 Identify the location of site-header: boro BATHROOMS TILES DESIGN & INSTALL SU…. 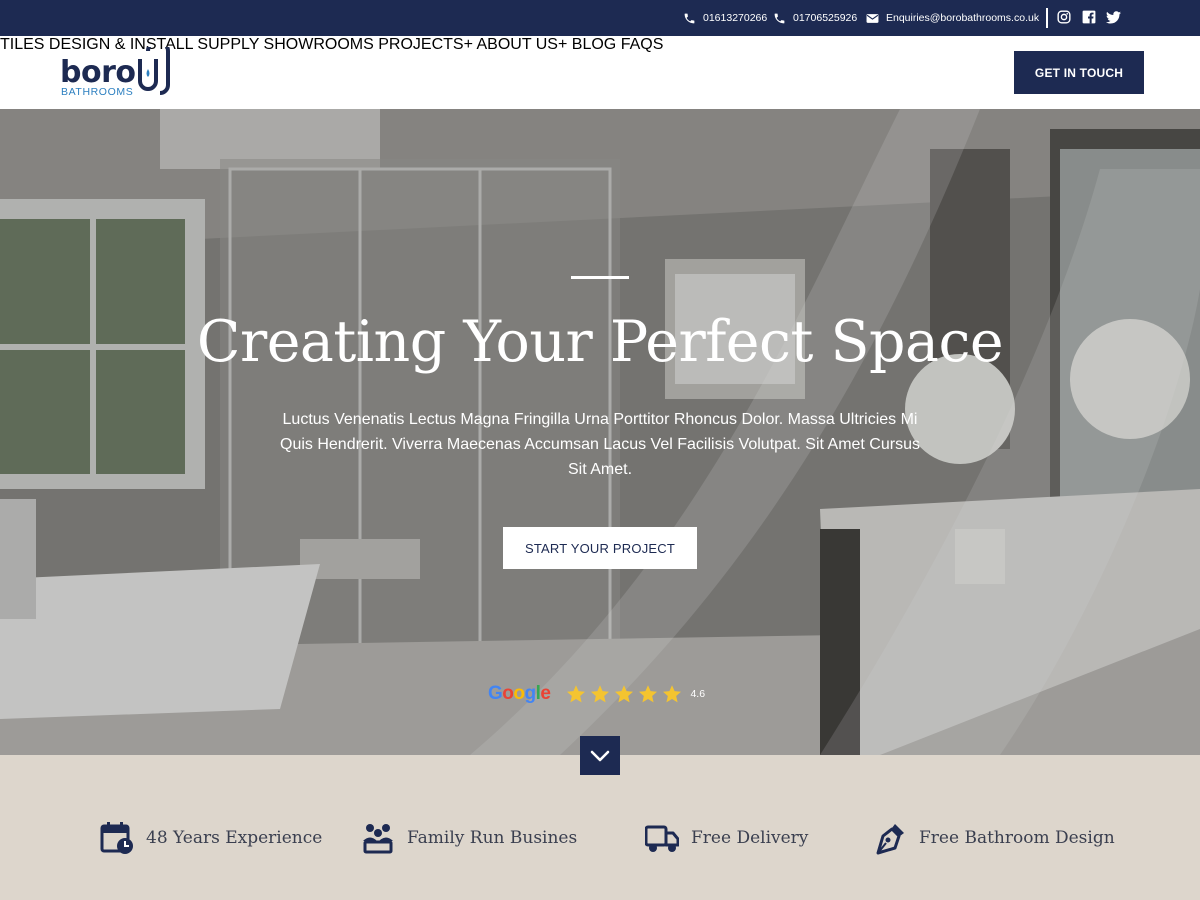
(600, 72).